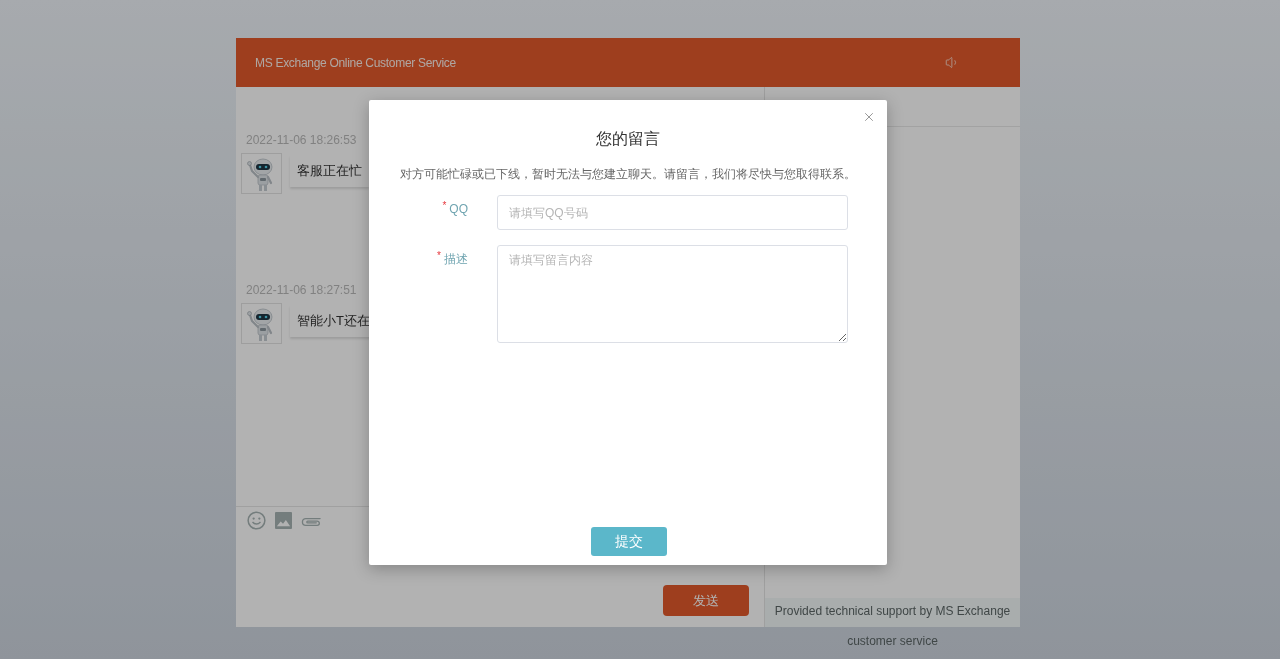 The image size is (1280, 659). I want to click on image-icon, so click(283, 520).